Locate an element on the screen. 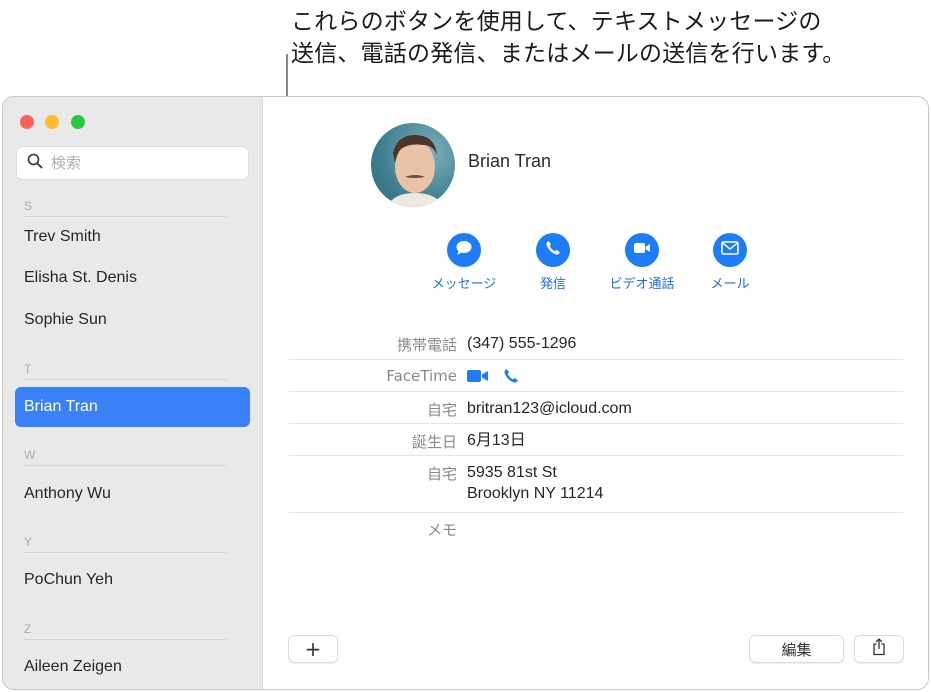 The image size is (931, 692). action-label: 発信 is located at coordinates (553, 282).